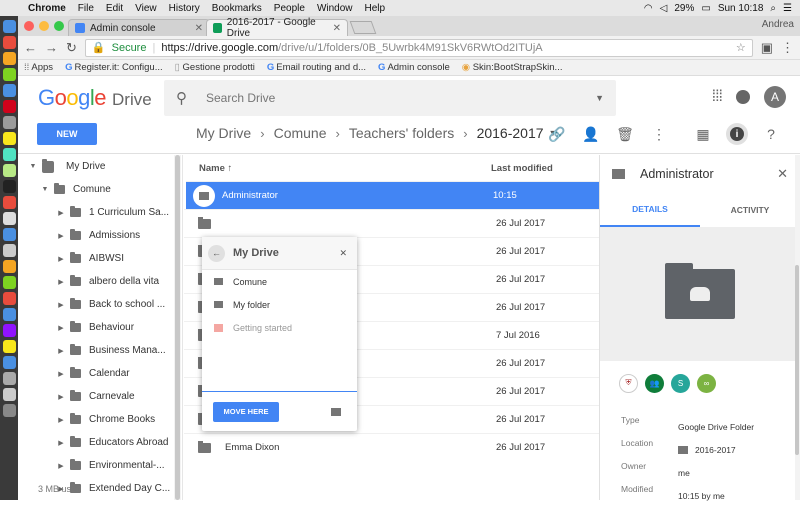  What do you see at coordinates (100, 396) in the screenshot?
I see `sidebar-item-folder: ▶ Carnevale` at bounding box center [100, 396].